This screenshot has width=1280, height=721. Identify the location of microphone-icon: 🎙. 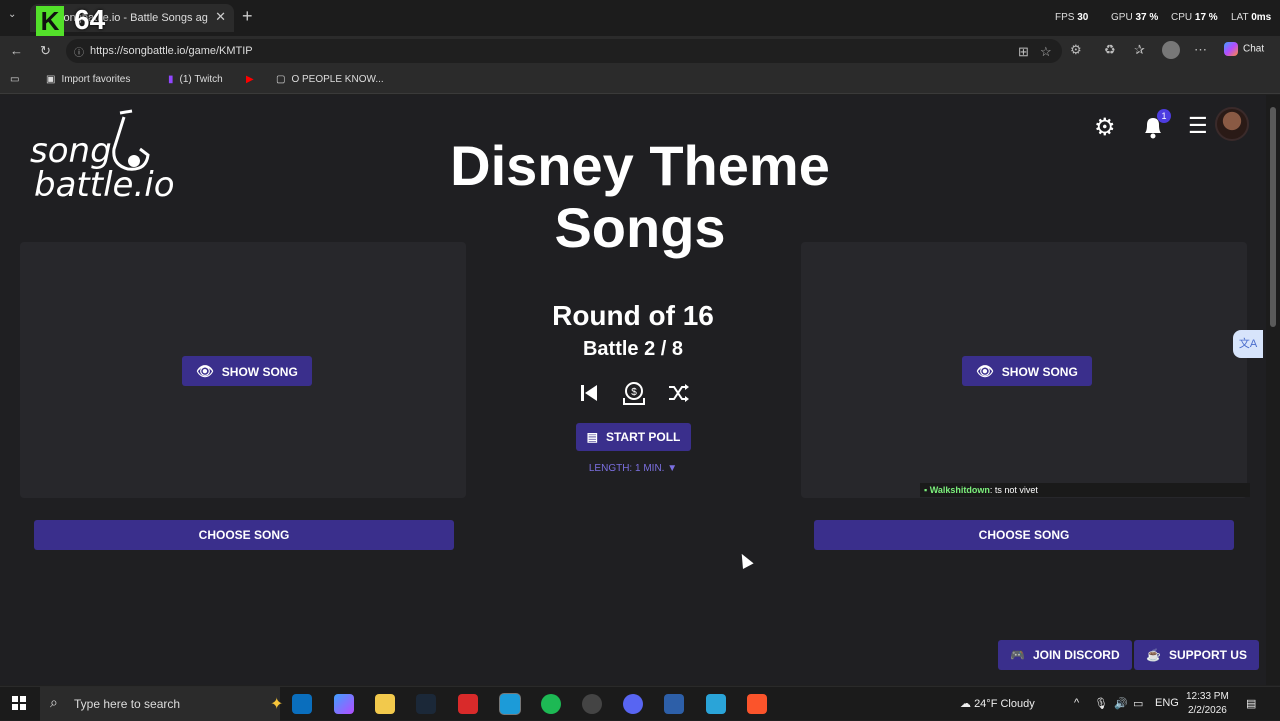
(1101, 703).